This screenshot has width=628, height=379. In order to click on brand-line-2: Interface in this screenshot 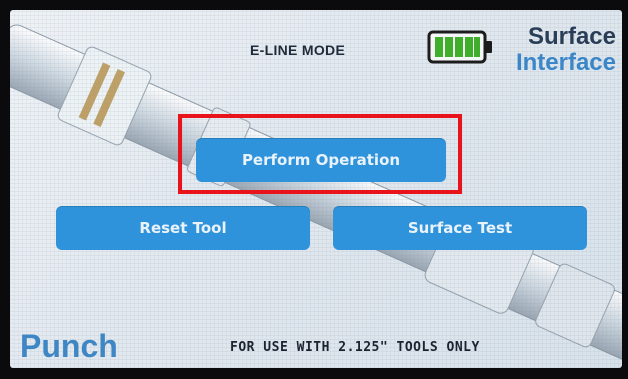, I will do `click(565, 62)`.